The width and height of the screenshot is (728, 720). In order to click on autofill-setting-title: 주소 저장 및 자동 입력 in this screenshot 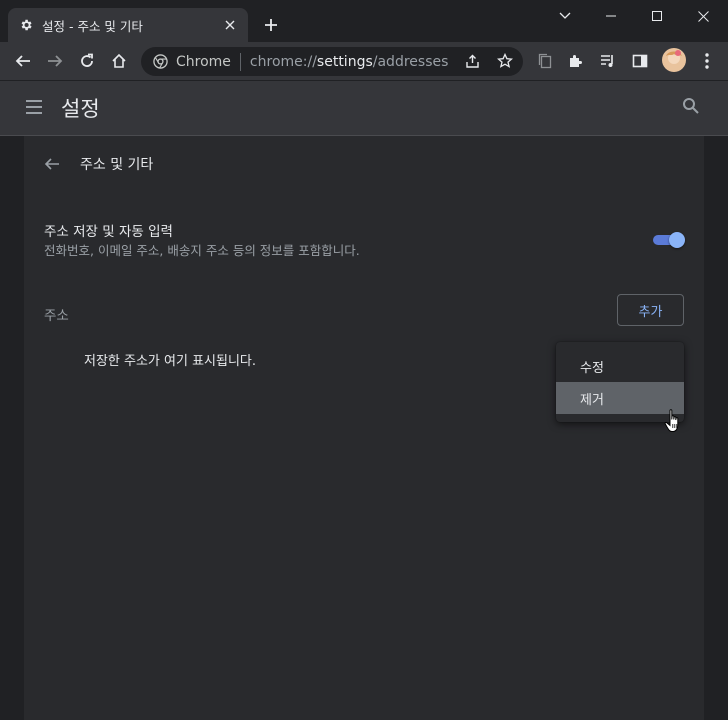, I will do `click(108, 232)`.